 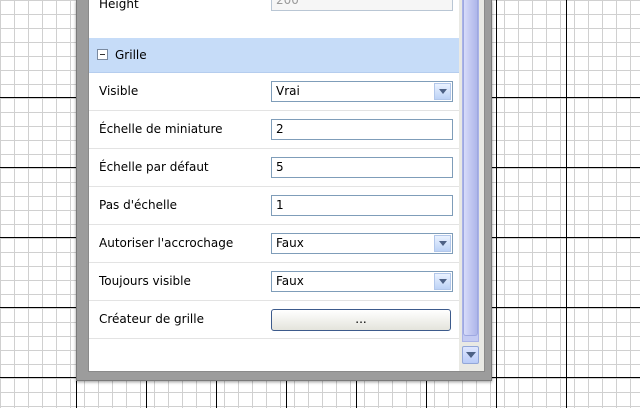 What do you see at coordinates (154, 167) in the screenshot?
I see `property-label: Échelle par défaut` at bounding box center [154, 167].